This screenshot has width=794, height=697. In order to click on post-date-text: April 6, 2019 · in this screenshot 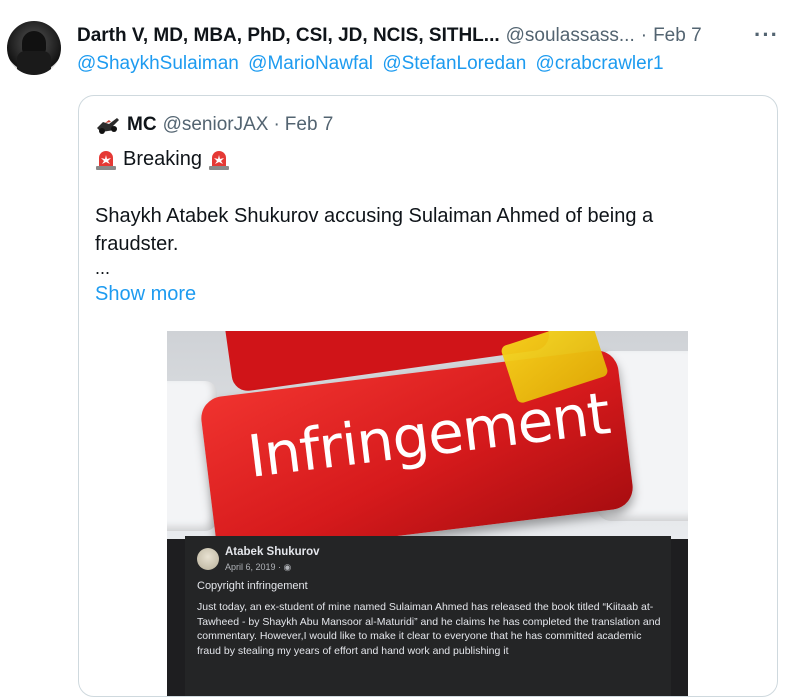, I will do `click(254, 567)`.